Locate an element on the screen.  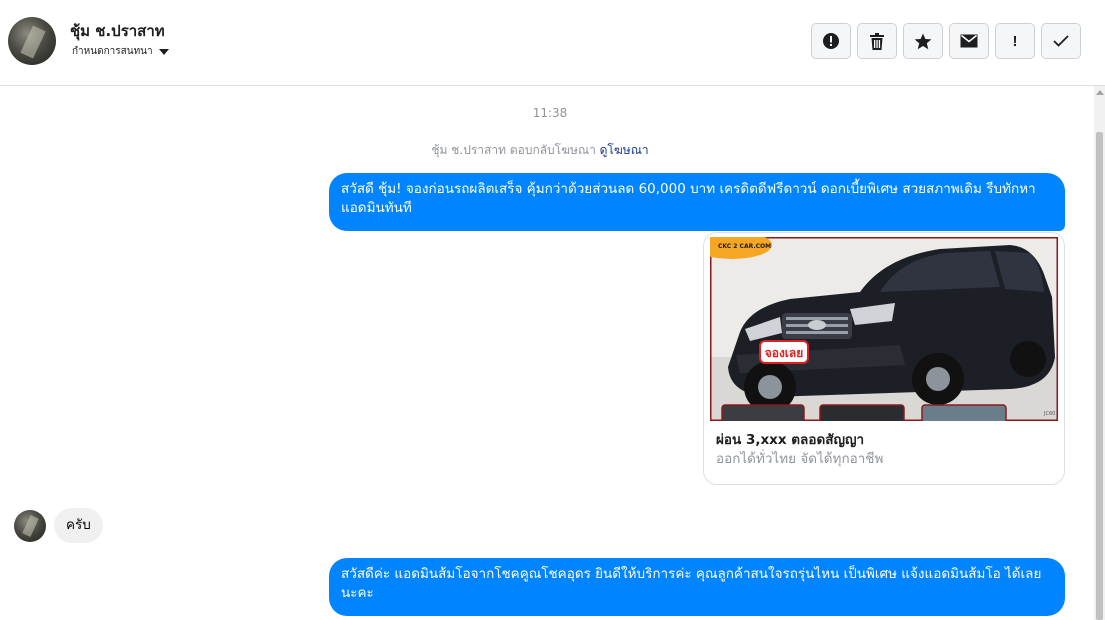
ad-image-badge: CKC 2 CAR.COM is located at coordinates (744, 246).